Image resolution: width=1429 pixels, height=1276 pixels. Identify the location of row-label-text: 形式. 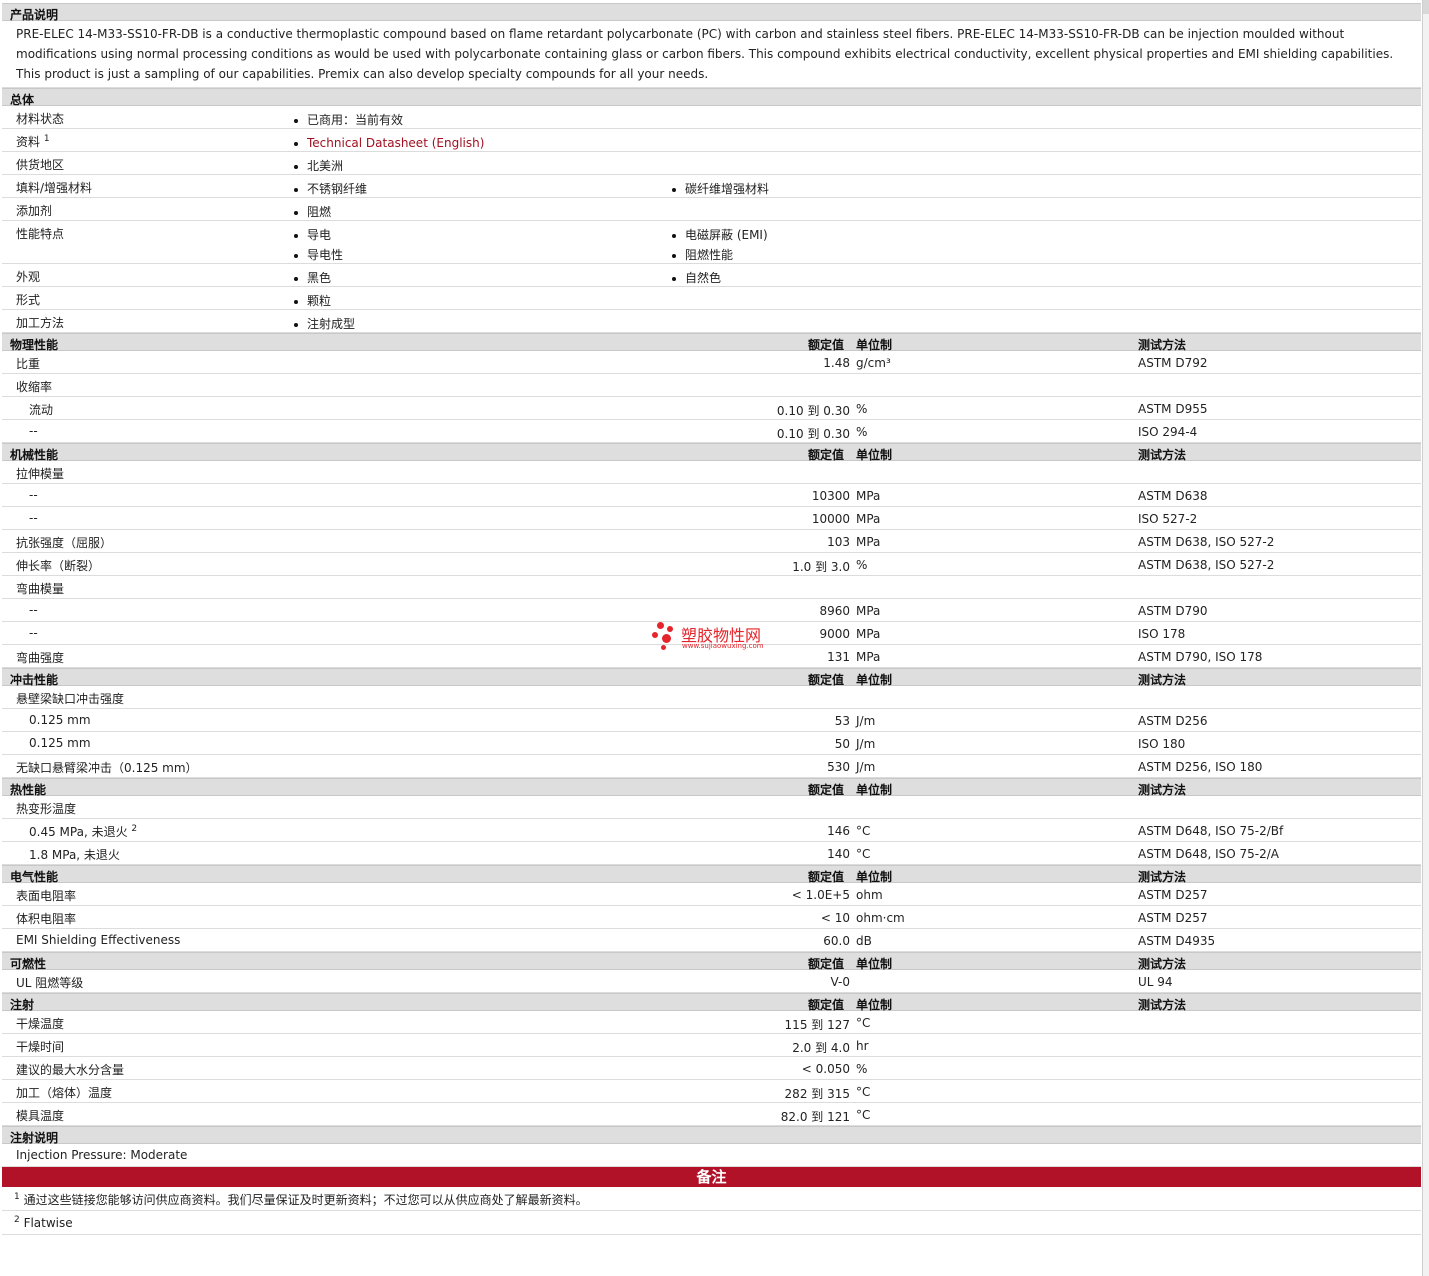
(28, 300).